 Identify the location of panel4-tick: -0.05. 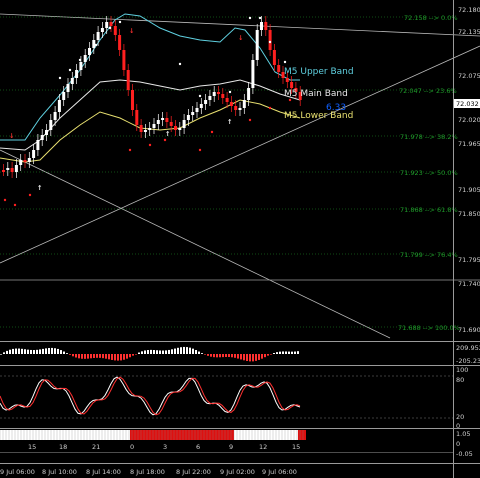
(464, 454).